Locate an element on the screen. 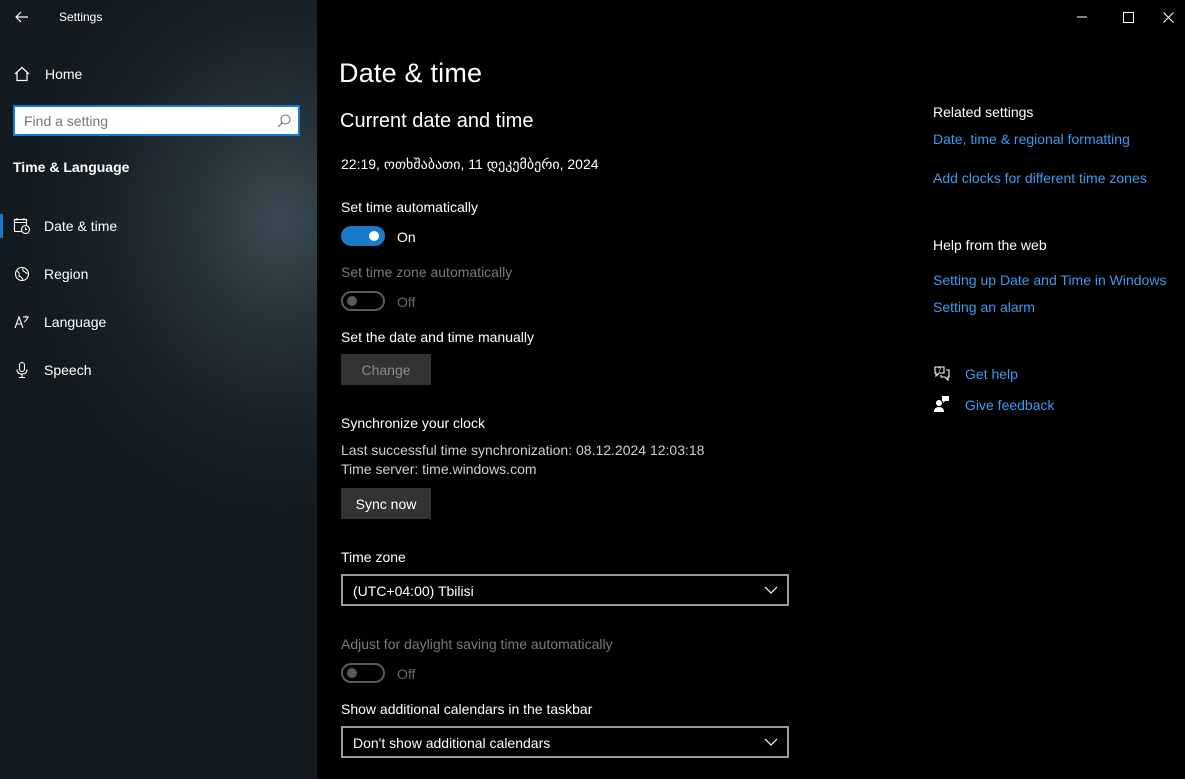 Image resolution: width=1185 pixels, height=779 pixels. current-datetime: 22:19, ოთხშაბათი, 11 დეკემბერი, 2024 is located at coordinates (470, 164).